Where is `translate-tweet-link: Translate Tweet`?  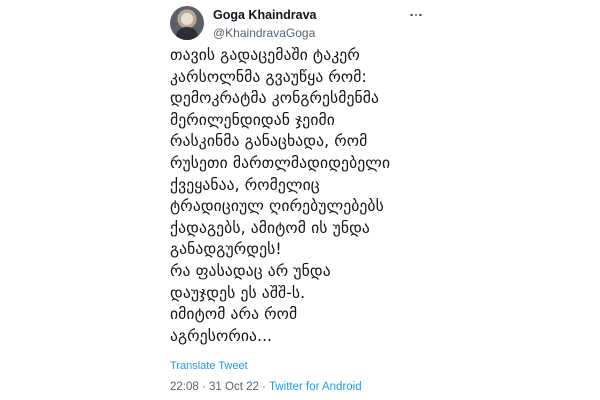
translate-tweet-link: Translate Tweet is located at coordinates (209, 366).